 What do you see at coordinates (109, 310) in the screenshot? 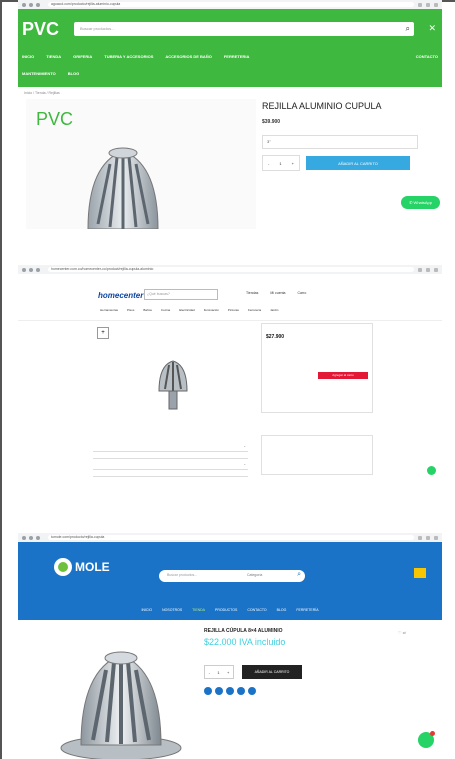
I see `menu-item: Herramientas` at bounding box center [109, 310].